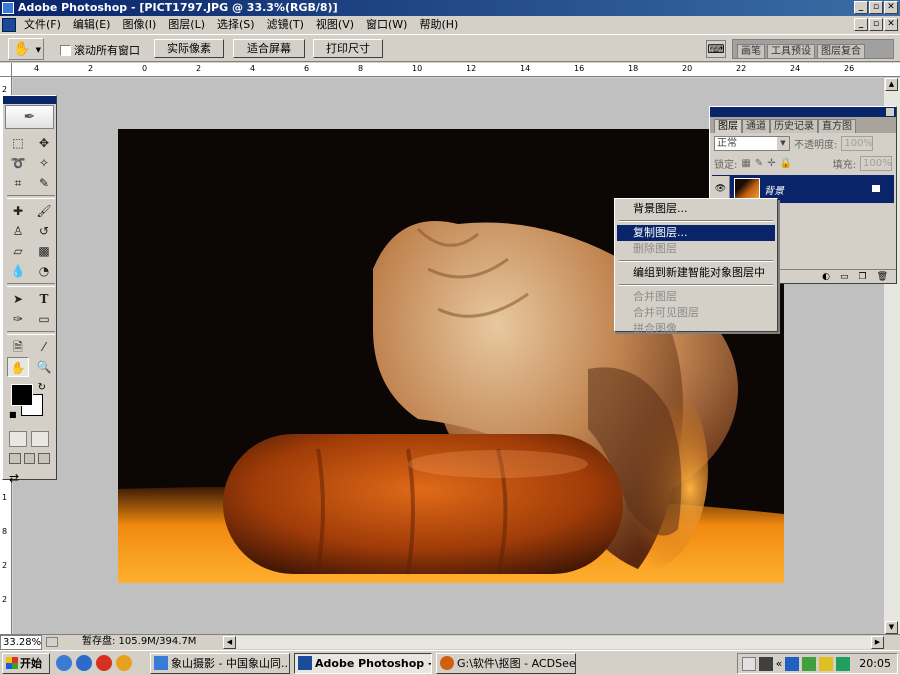 This screenshot has height=675, width=900. What do you see at coordinates (876, 163) in the screenshot?
I see `fill-field: 100%` at bounding box center [876, 163].